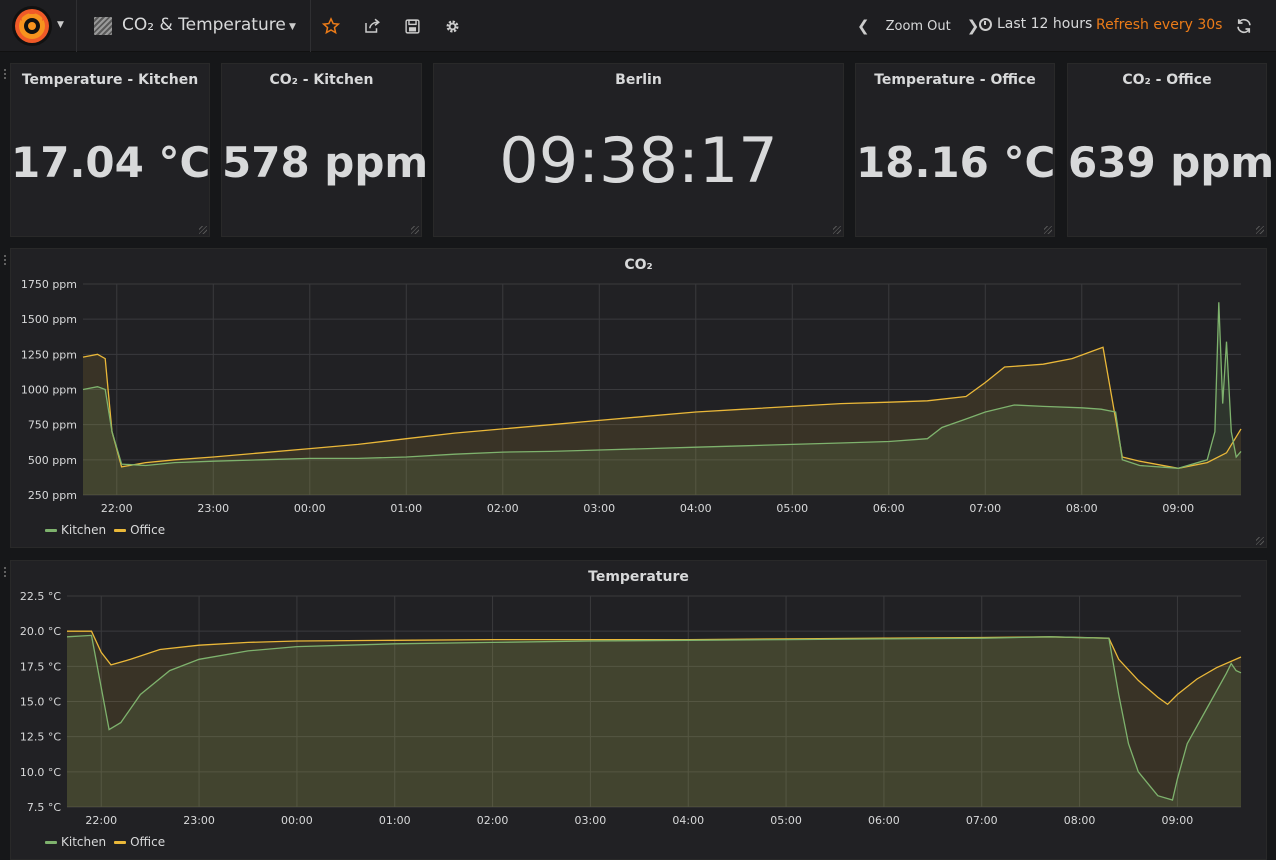  I want to click on clock-panel-berlin: Berlin 09:38:17, so click(638, 150).